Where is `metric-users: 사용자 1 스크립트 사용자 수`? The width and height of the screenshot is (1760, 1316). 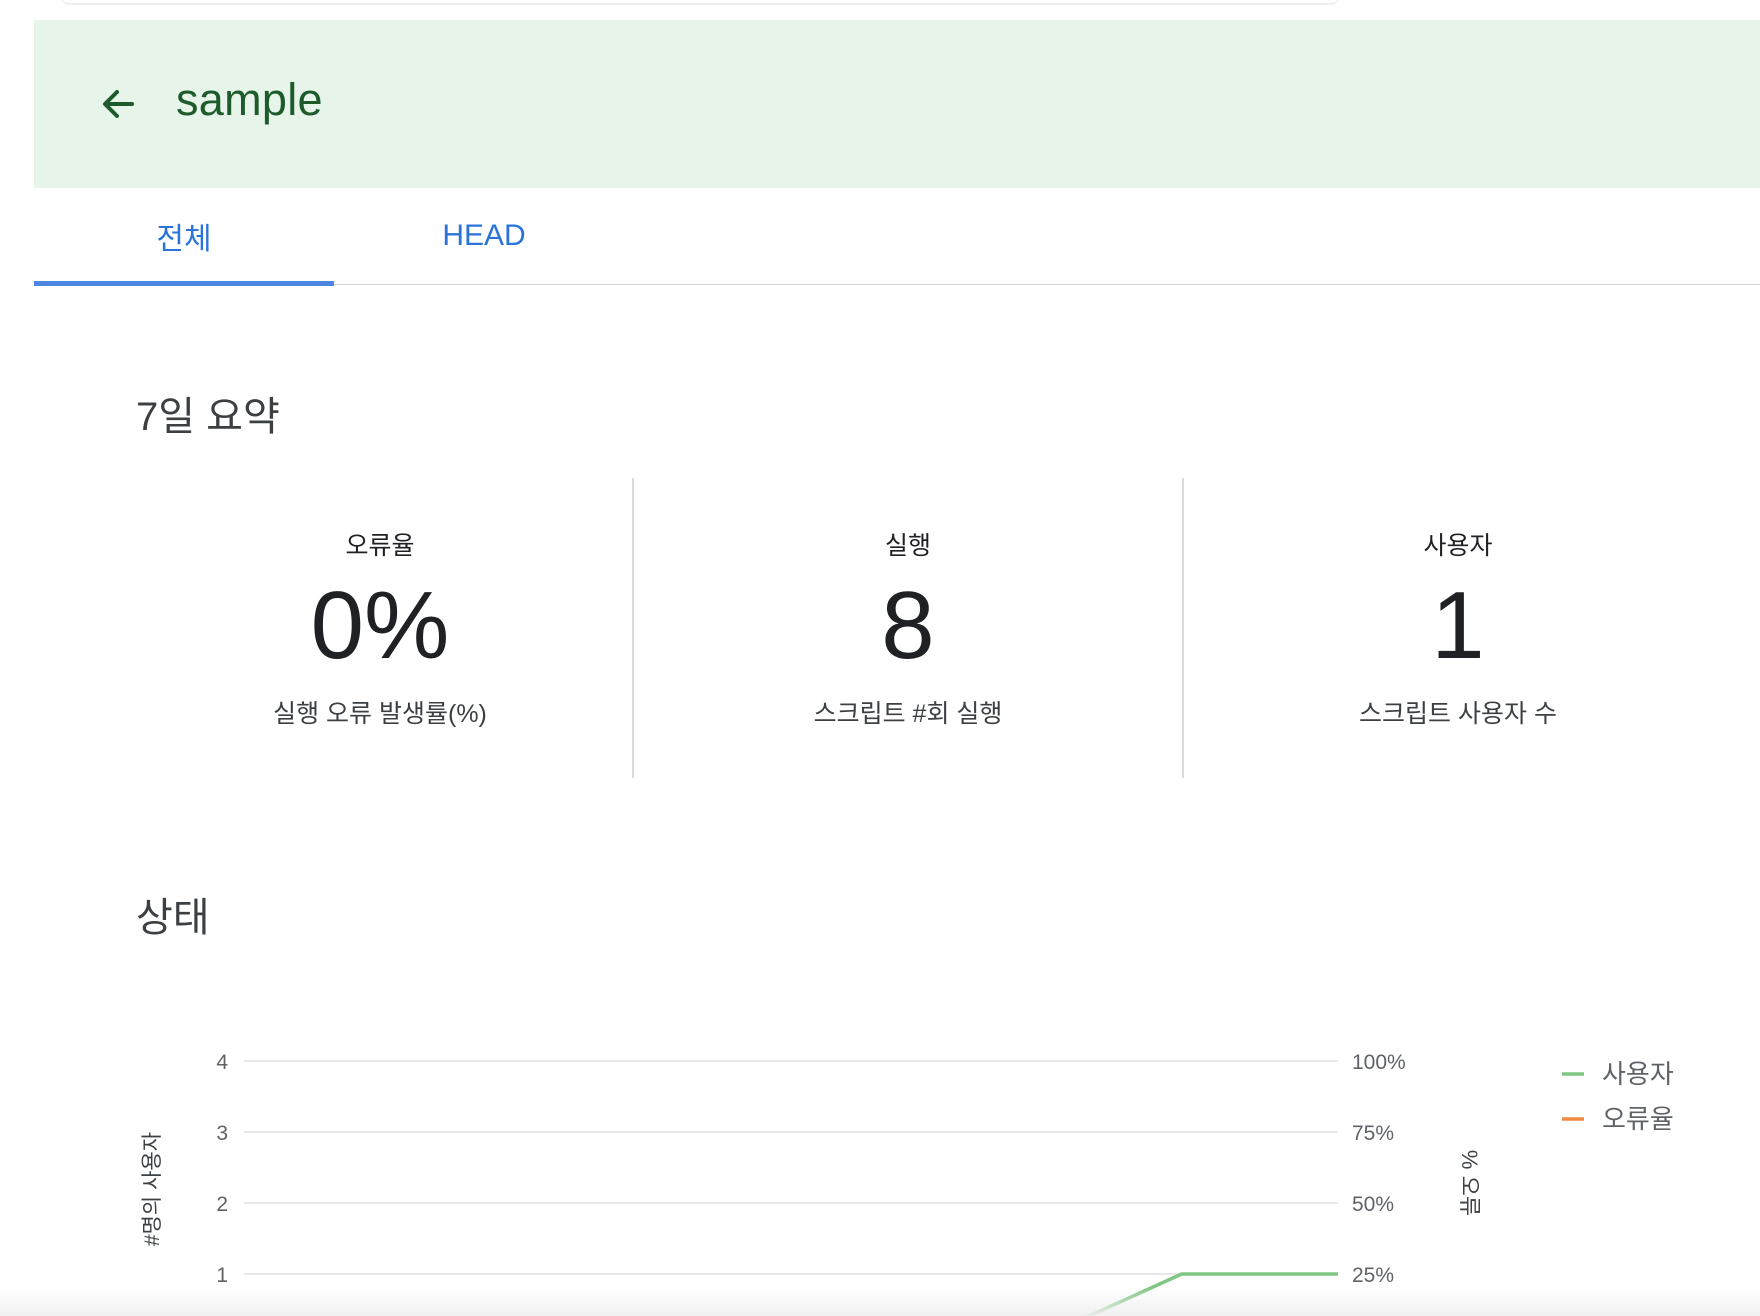 metric-users: 사용자 1 스크립트 사용자 수 is located at coordinates (1458, 628).